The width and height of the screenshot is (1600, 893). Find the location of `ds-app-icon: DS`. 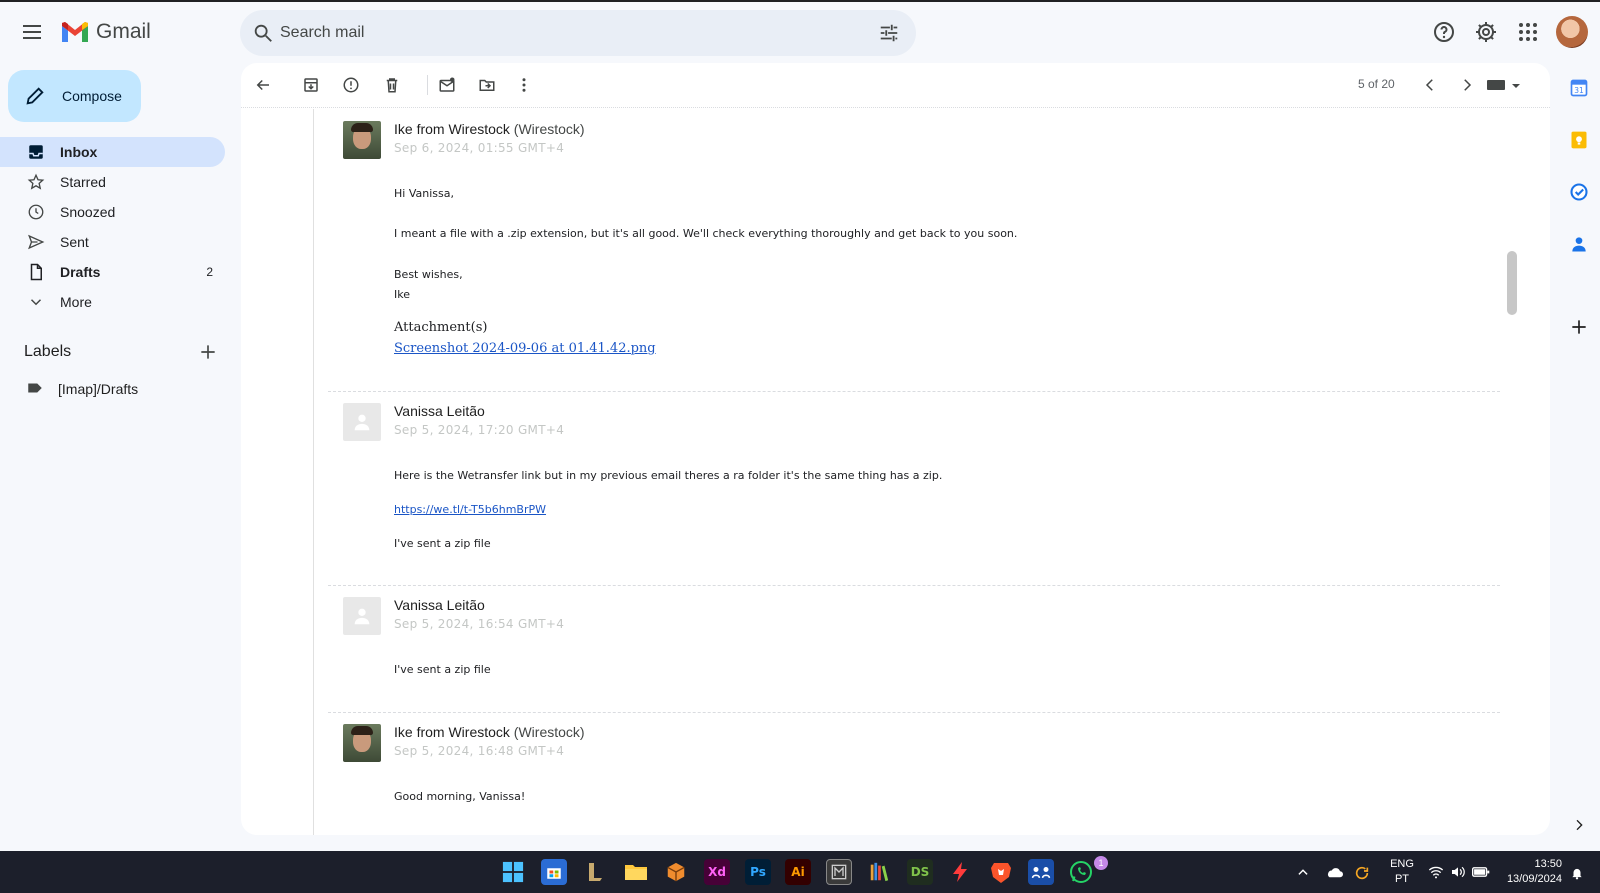

ds-app-icon: DS is located at coordinates (920, 872).